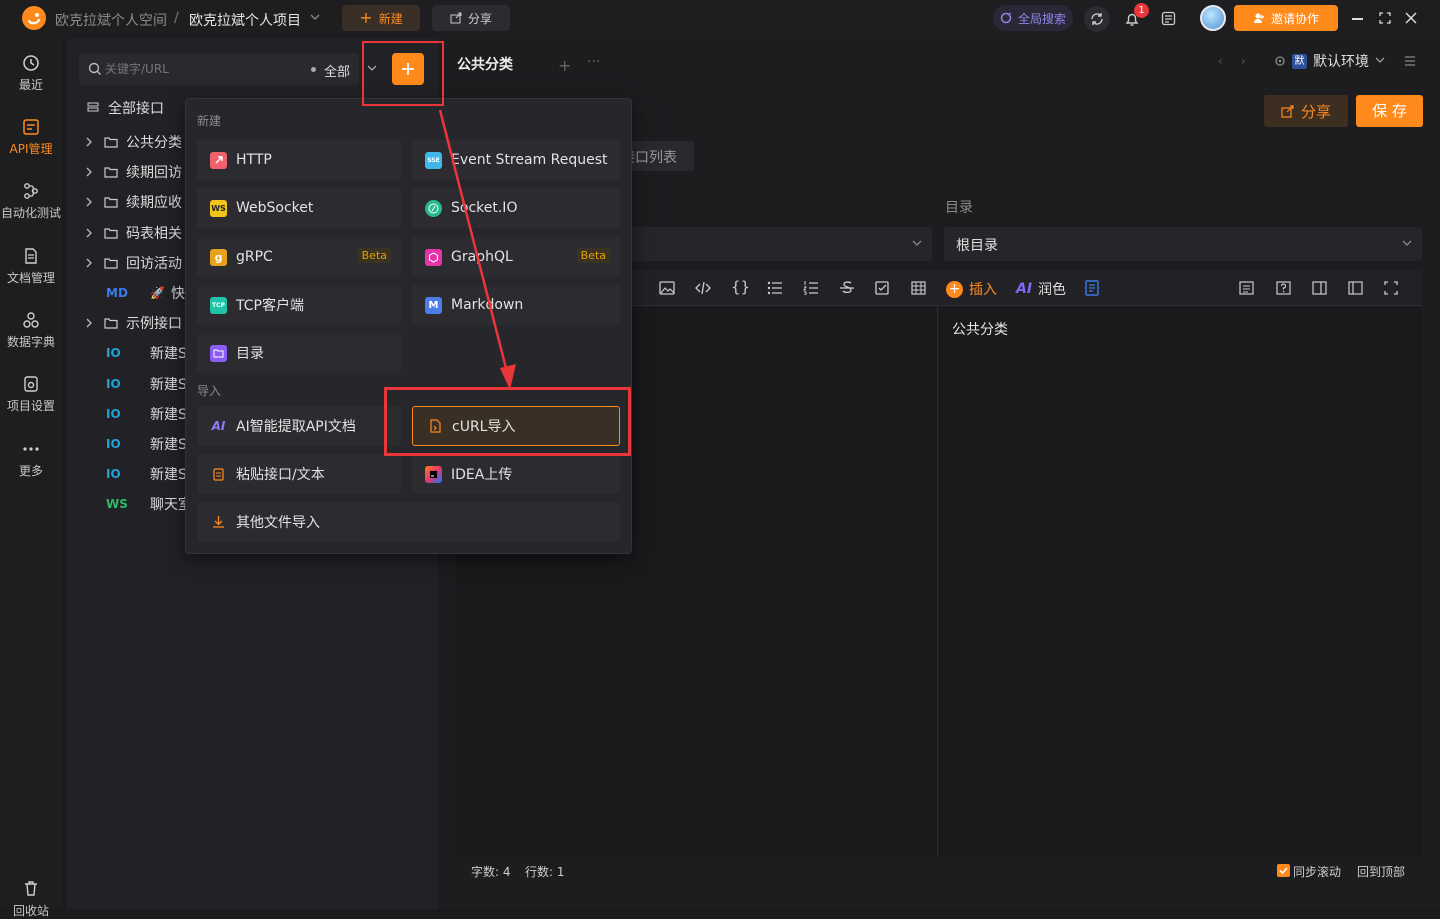 The image size is (1440, 919). What do you see at coordinates (31, 459) in the screenshot?
I see `rail-item-more: 更多` at bounding box center [31, 459].